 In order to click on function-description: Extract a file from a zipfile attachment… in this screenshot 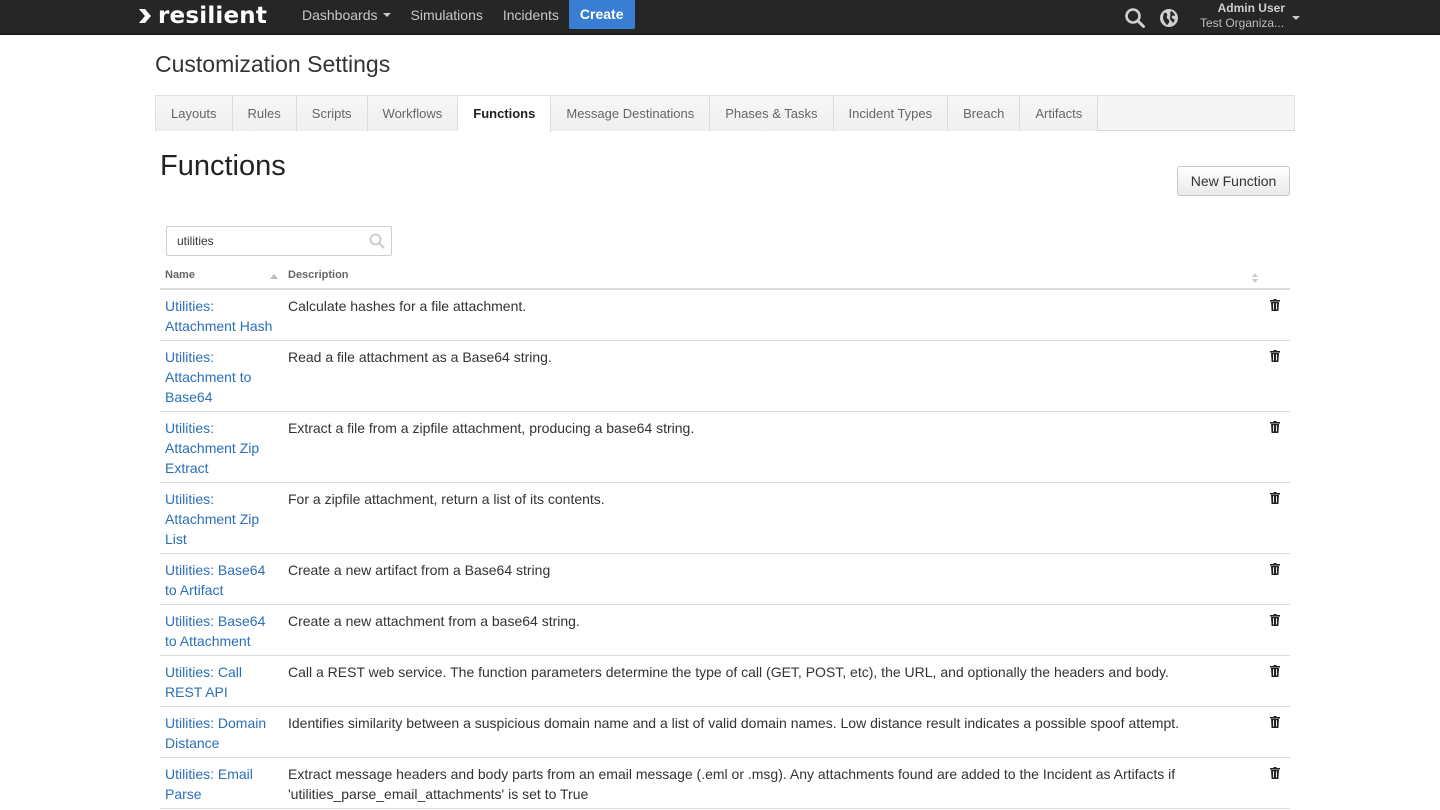, I will do `click(491, 428)`.